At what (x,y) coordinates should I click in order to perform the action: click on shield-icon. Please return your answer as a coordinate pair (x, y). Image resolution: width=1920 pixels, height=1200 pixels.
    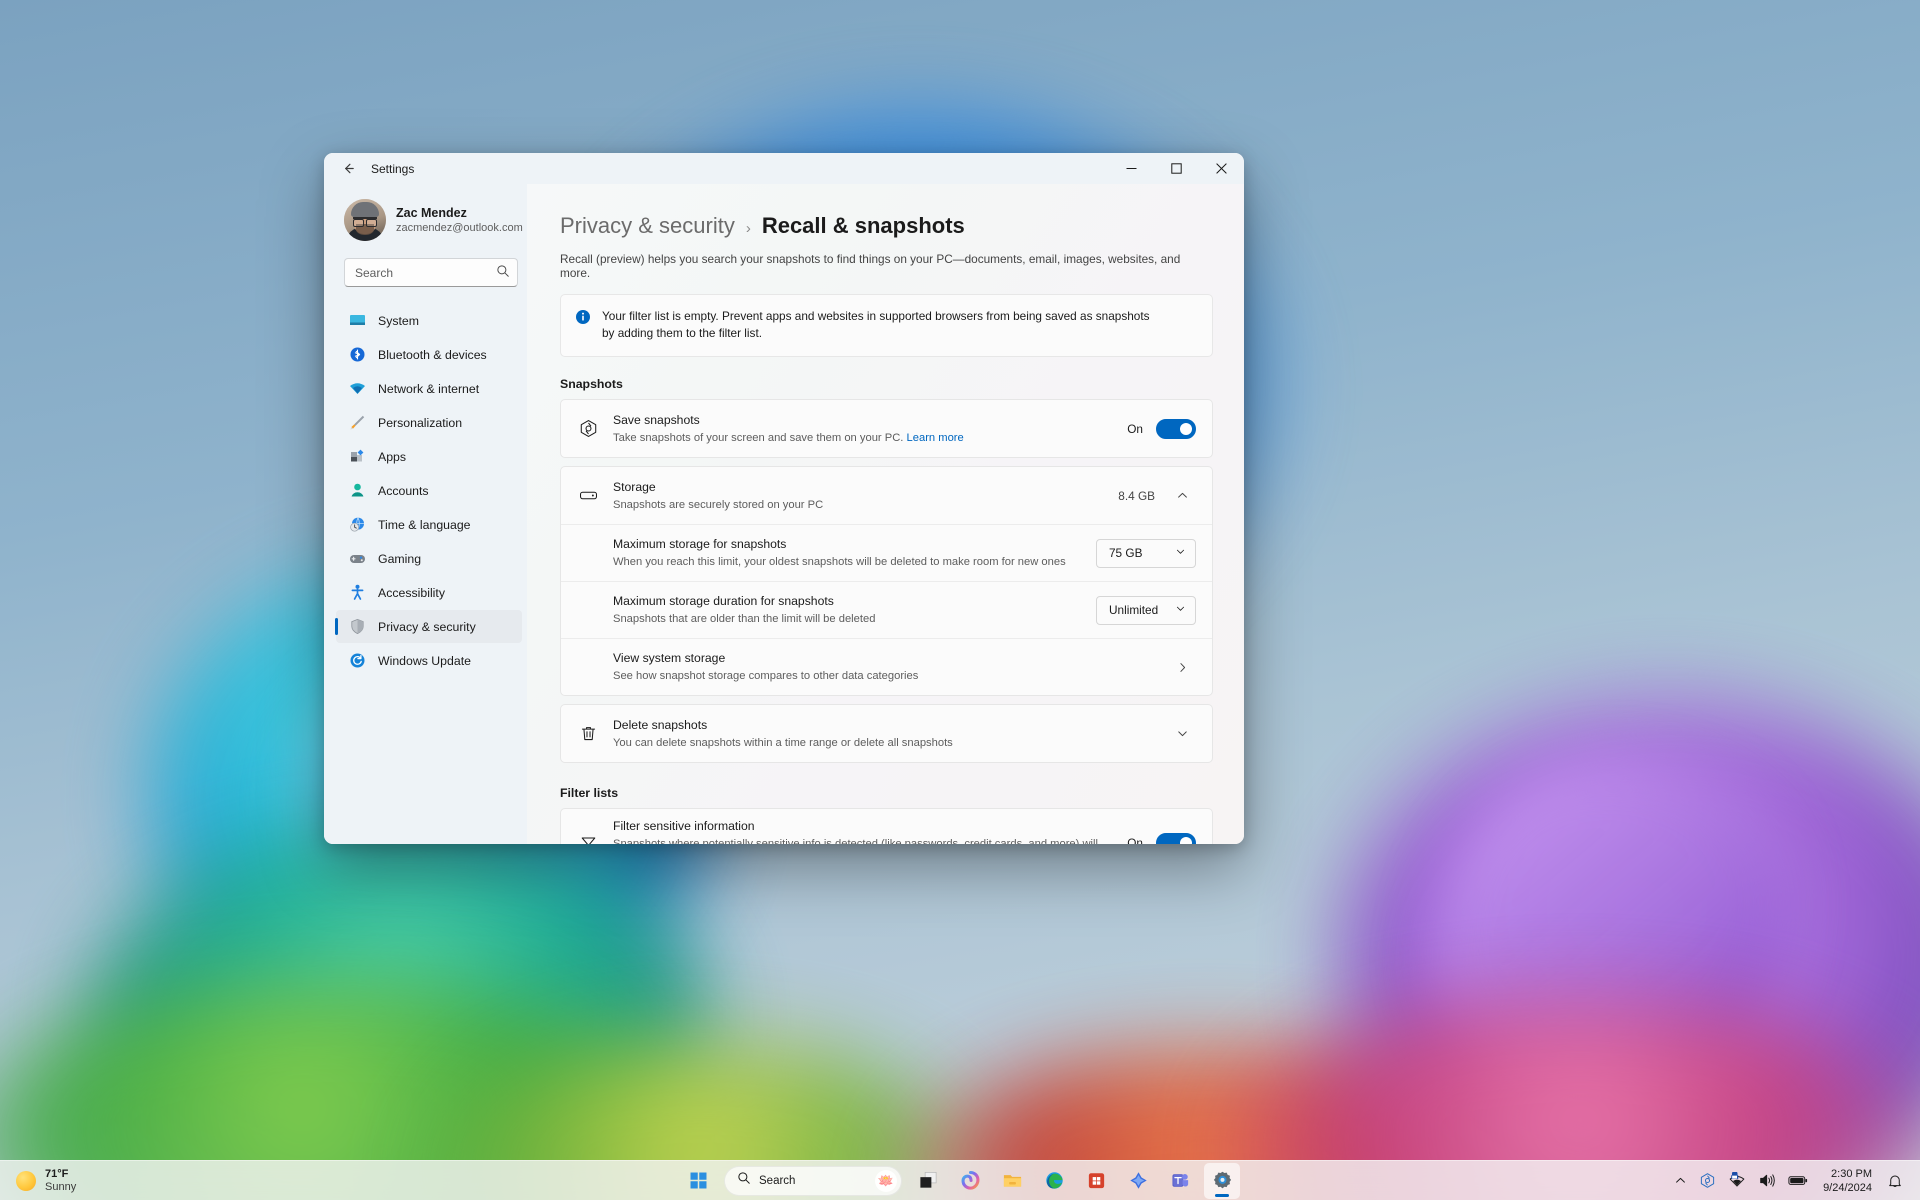
    Looking at the image, I should click on (357, 626).